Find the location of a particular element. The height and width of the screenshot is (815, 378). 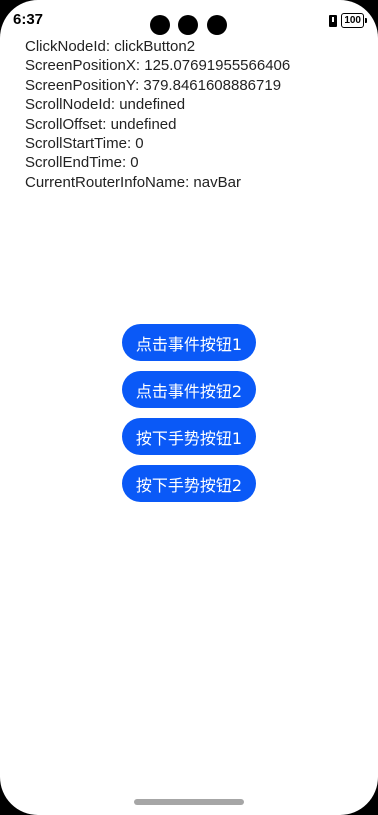

press-gesture-button-2: 按下手势按钮2 is located at coordinates (189, 483).